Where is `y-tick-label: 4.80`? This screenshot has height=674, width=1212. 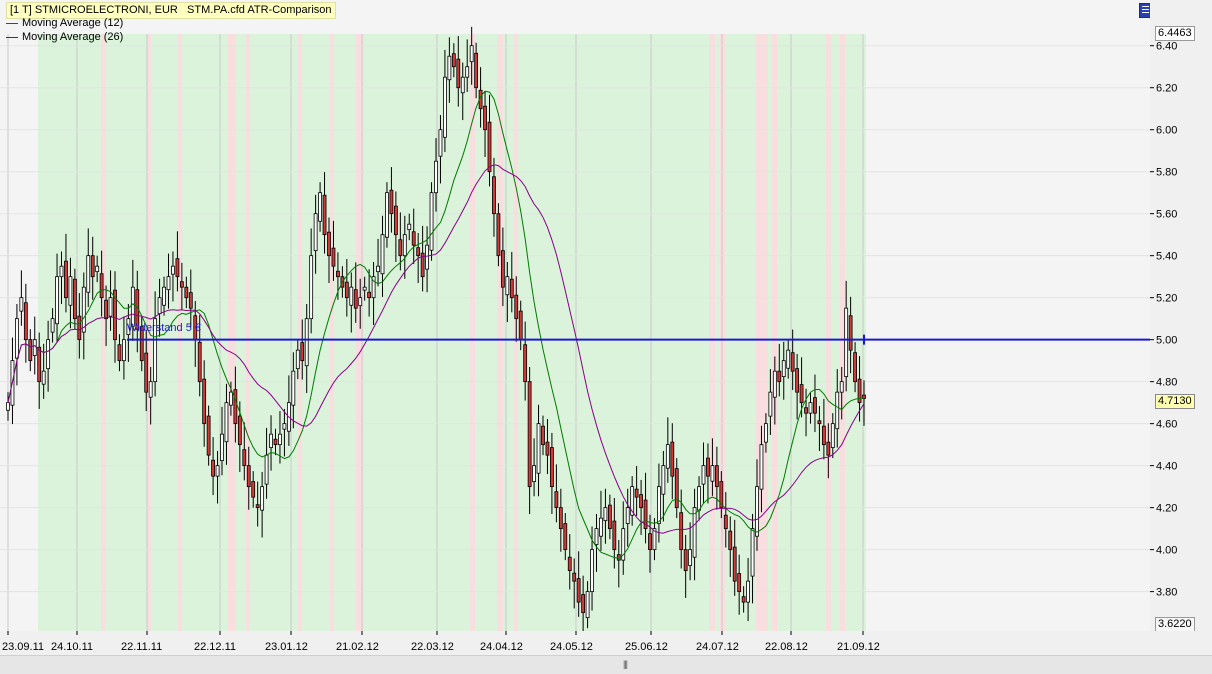
y-tick-label: 4.80 is located at coordinates (1166, 383).